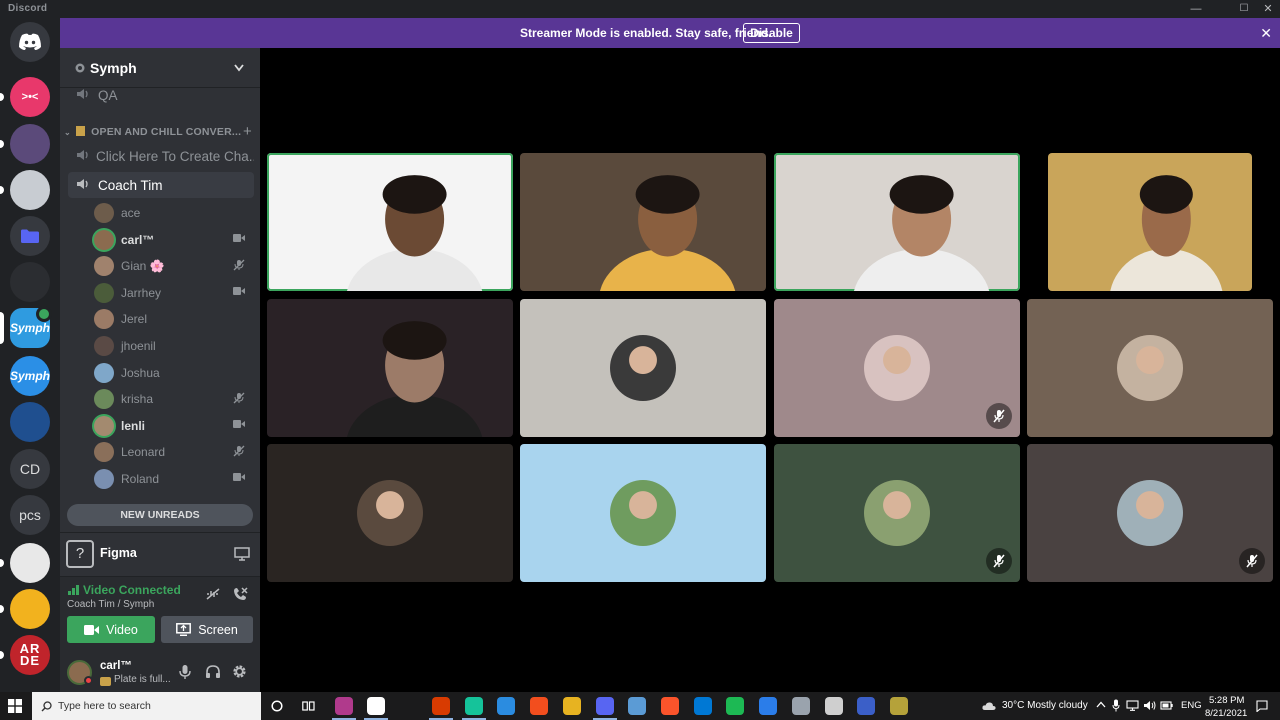 This screenshot has height=720, width=1280. What do you see at coordinates (1191, 705) in the screenshot?
I see `language-indicator: ENG` at bounding box center [1191, 705].